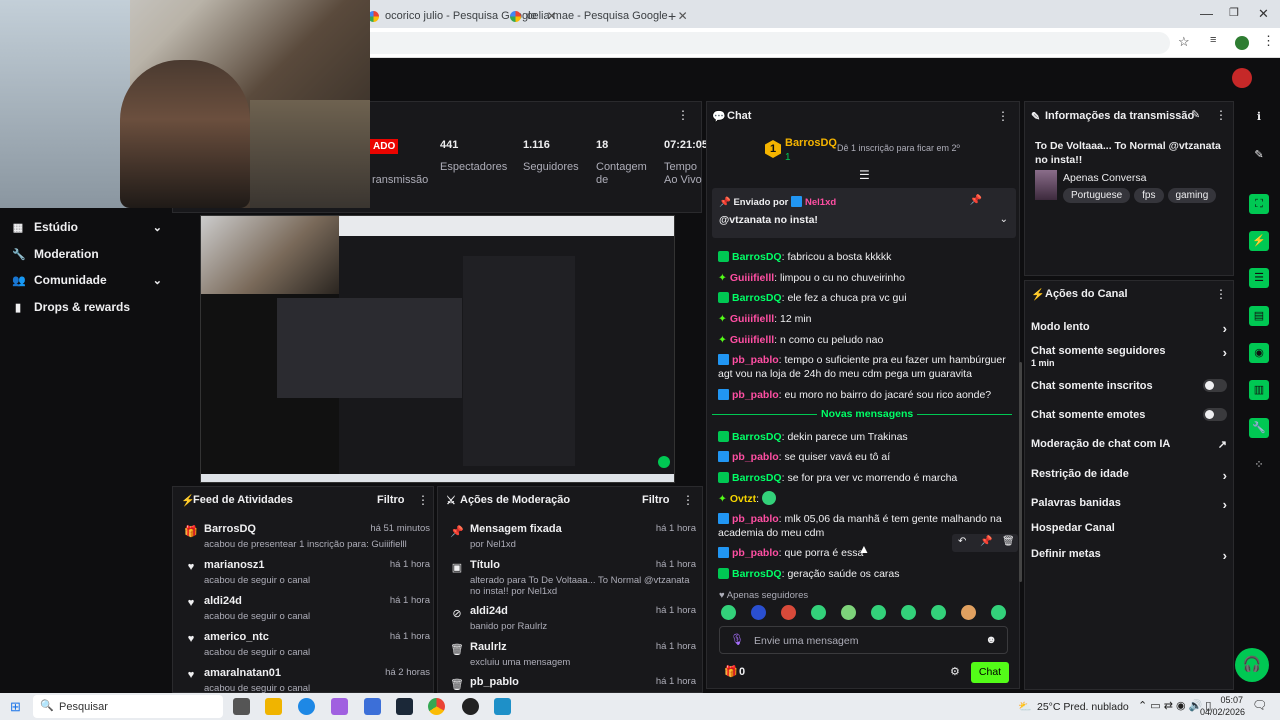 This screenshot has height=720, width=1280. I want to click on mod-action-item: 📌 Mensagem fixada por Nel1xd há 1 hora, so click(571, 536).